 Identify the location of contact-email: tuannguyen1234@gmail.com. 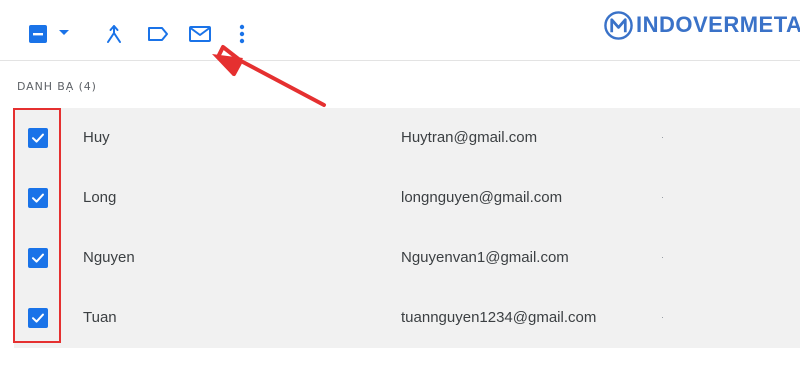
(499, 317).